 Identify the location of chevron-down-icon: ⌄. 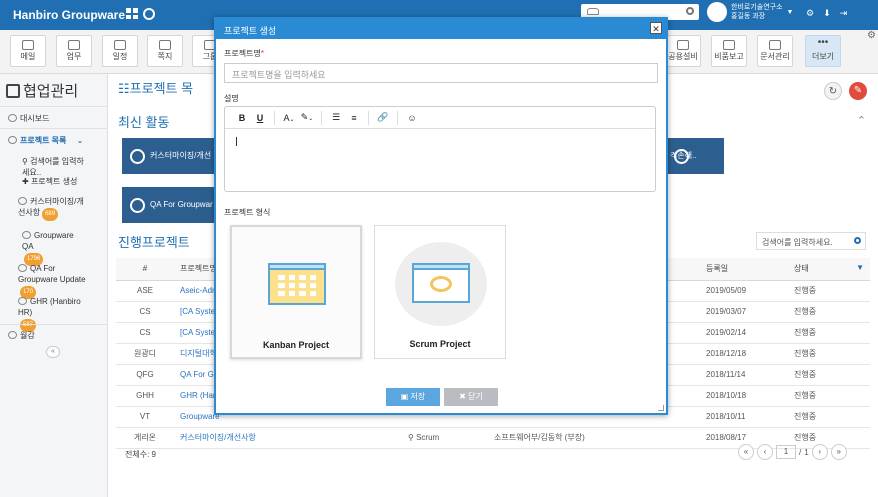
(80, 140).